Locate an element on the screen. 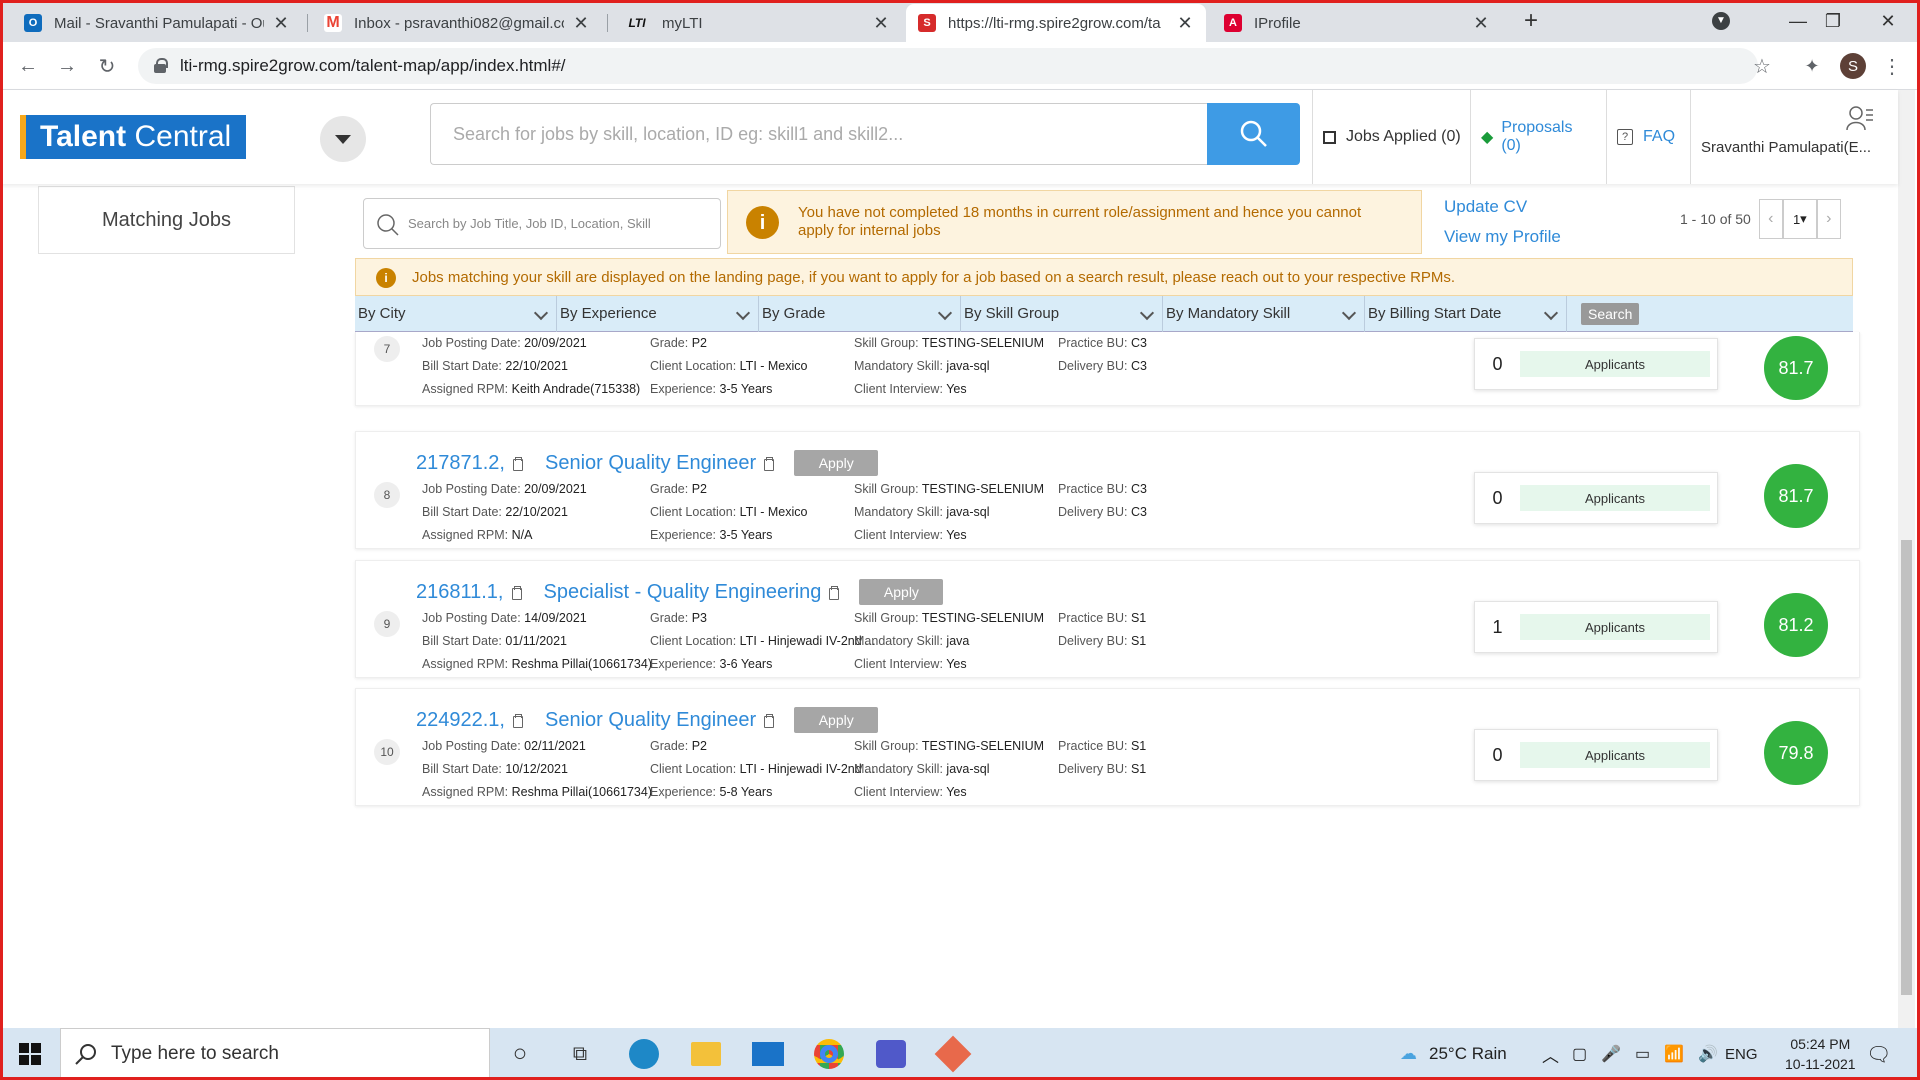 The width and height of the screenshot is (1920, 1080). faq-link: ? FAQ is located at coordinates (1648, 137).